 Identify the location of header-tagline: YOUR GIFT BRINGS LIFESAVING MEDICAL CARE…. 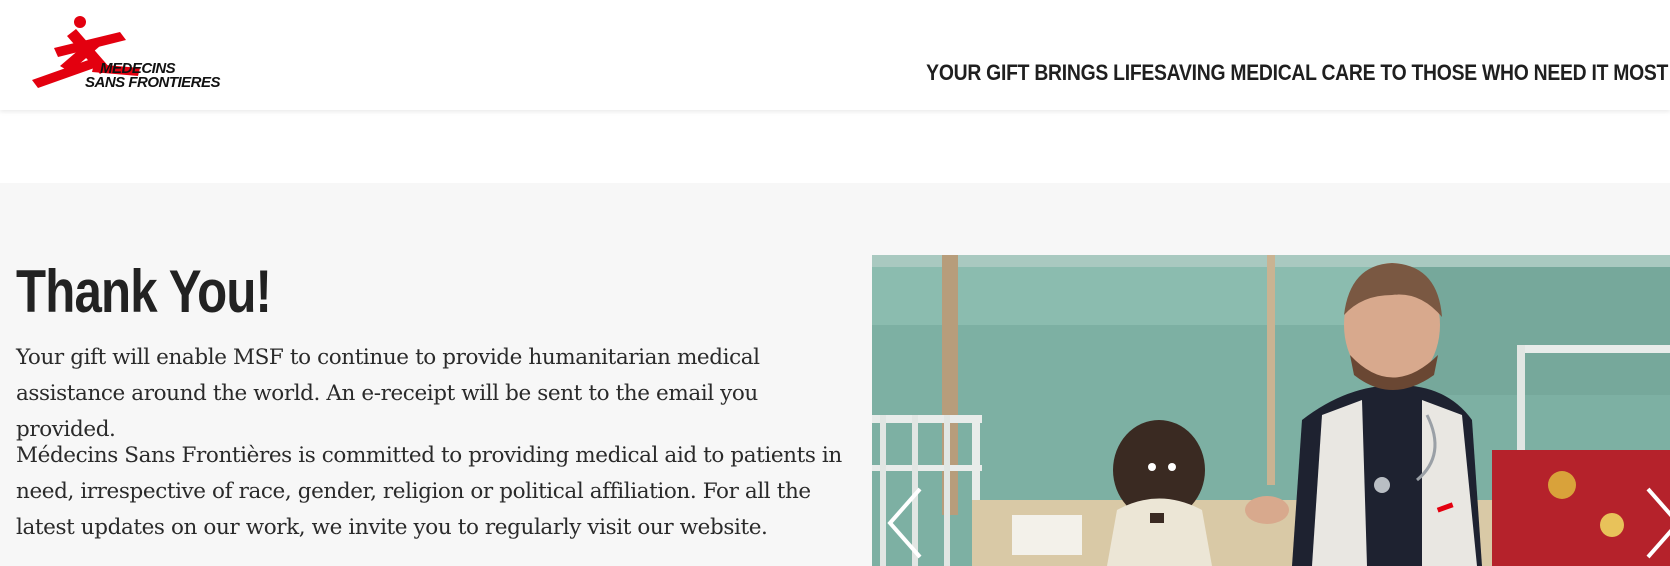
(1297, 72).